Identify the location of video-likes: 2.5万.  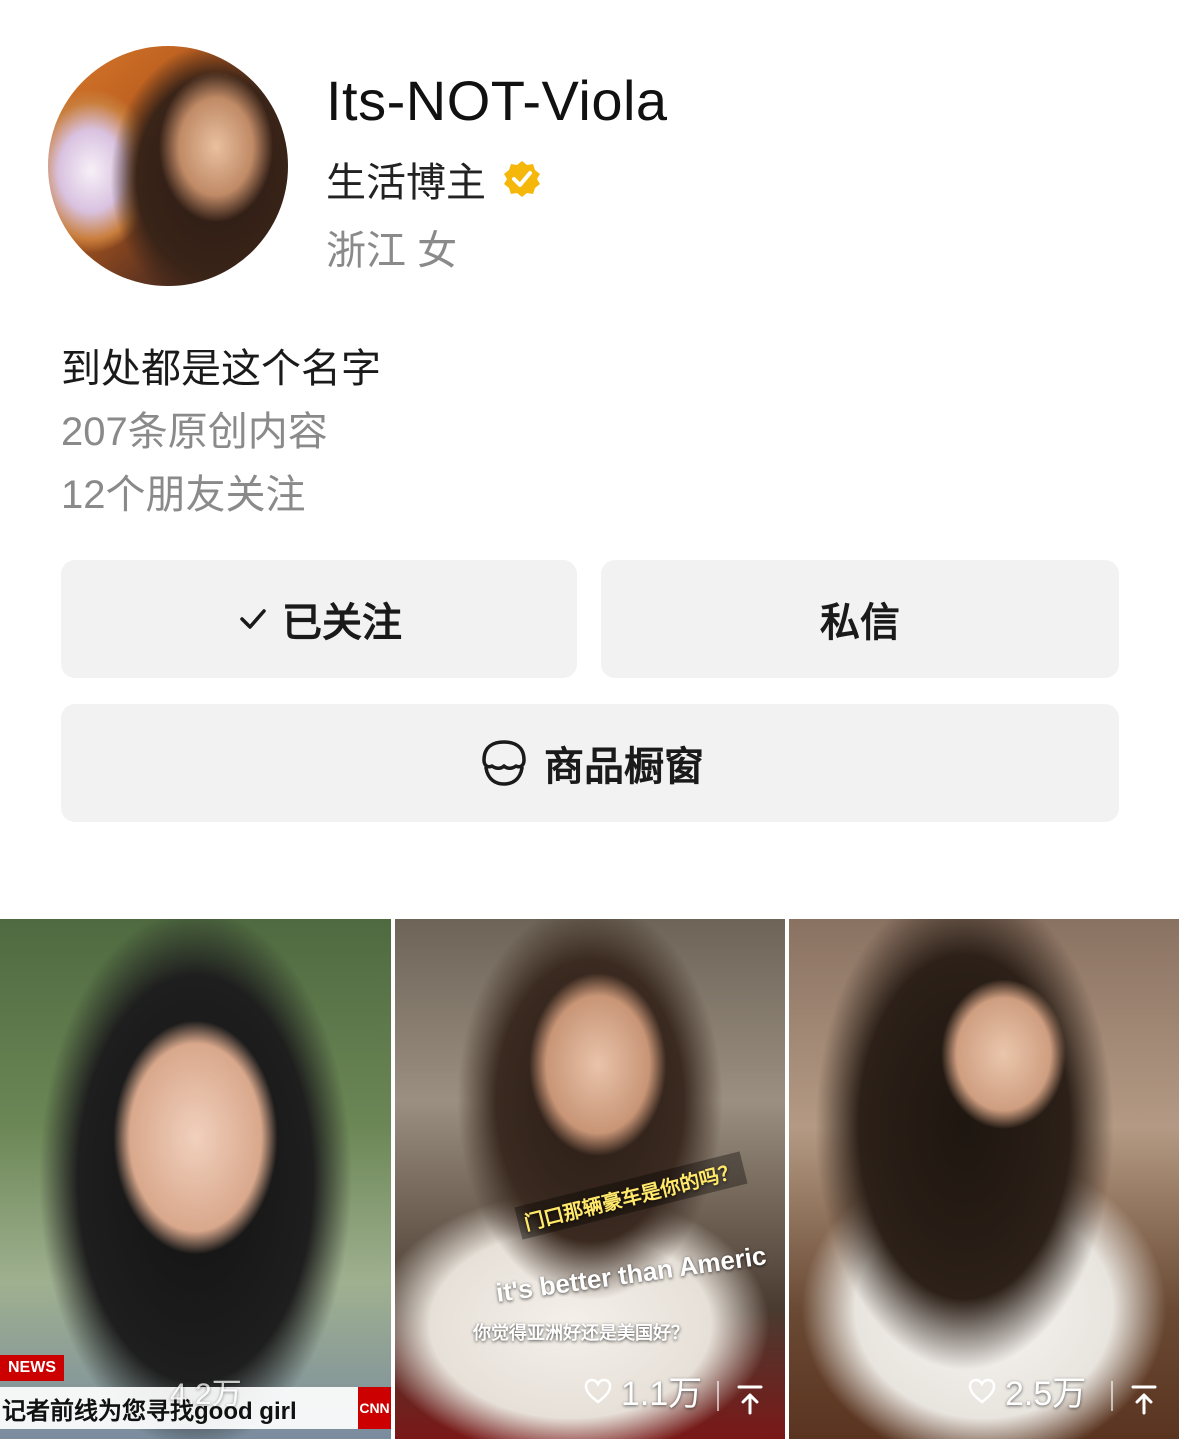
(1026, 1390).